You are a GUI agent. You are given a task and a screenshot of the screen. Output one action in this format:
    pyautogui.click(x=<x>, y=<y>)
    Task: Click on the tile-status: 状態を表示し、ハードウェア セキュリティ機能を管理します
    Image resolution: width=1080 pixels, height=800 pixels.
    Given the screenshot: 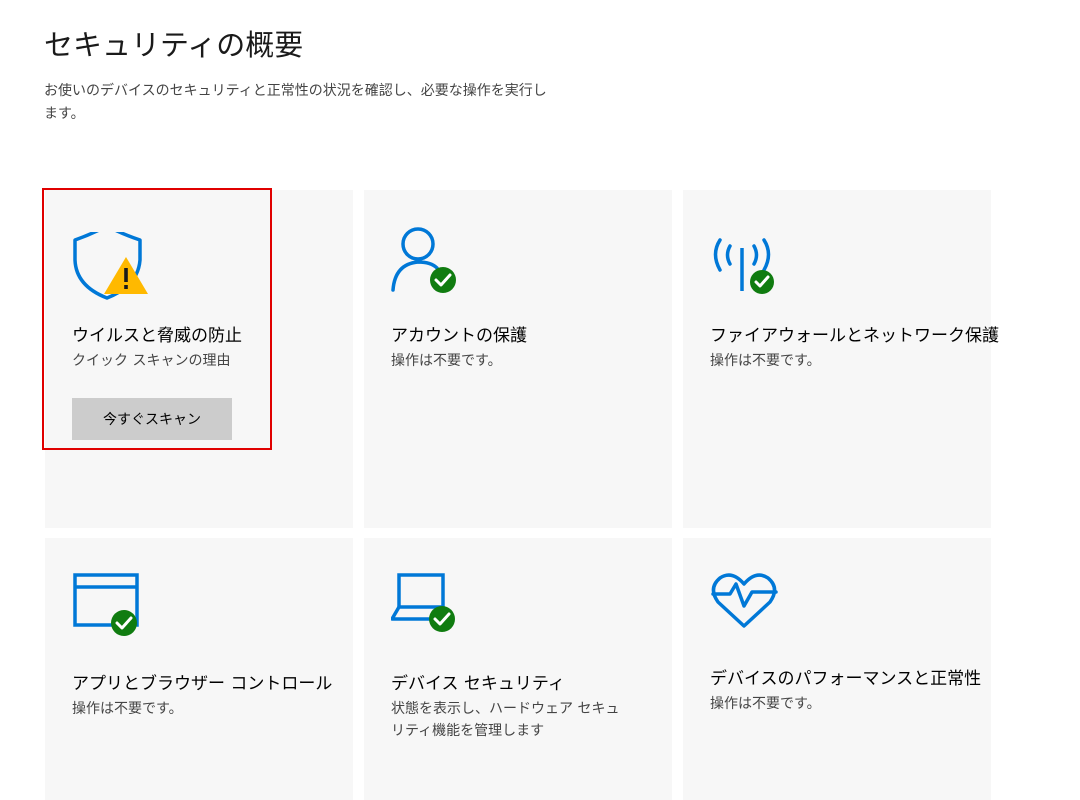 What is the action you would take?
    pyautogui.click(x=505, y=720)
    